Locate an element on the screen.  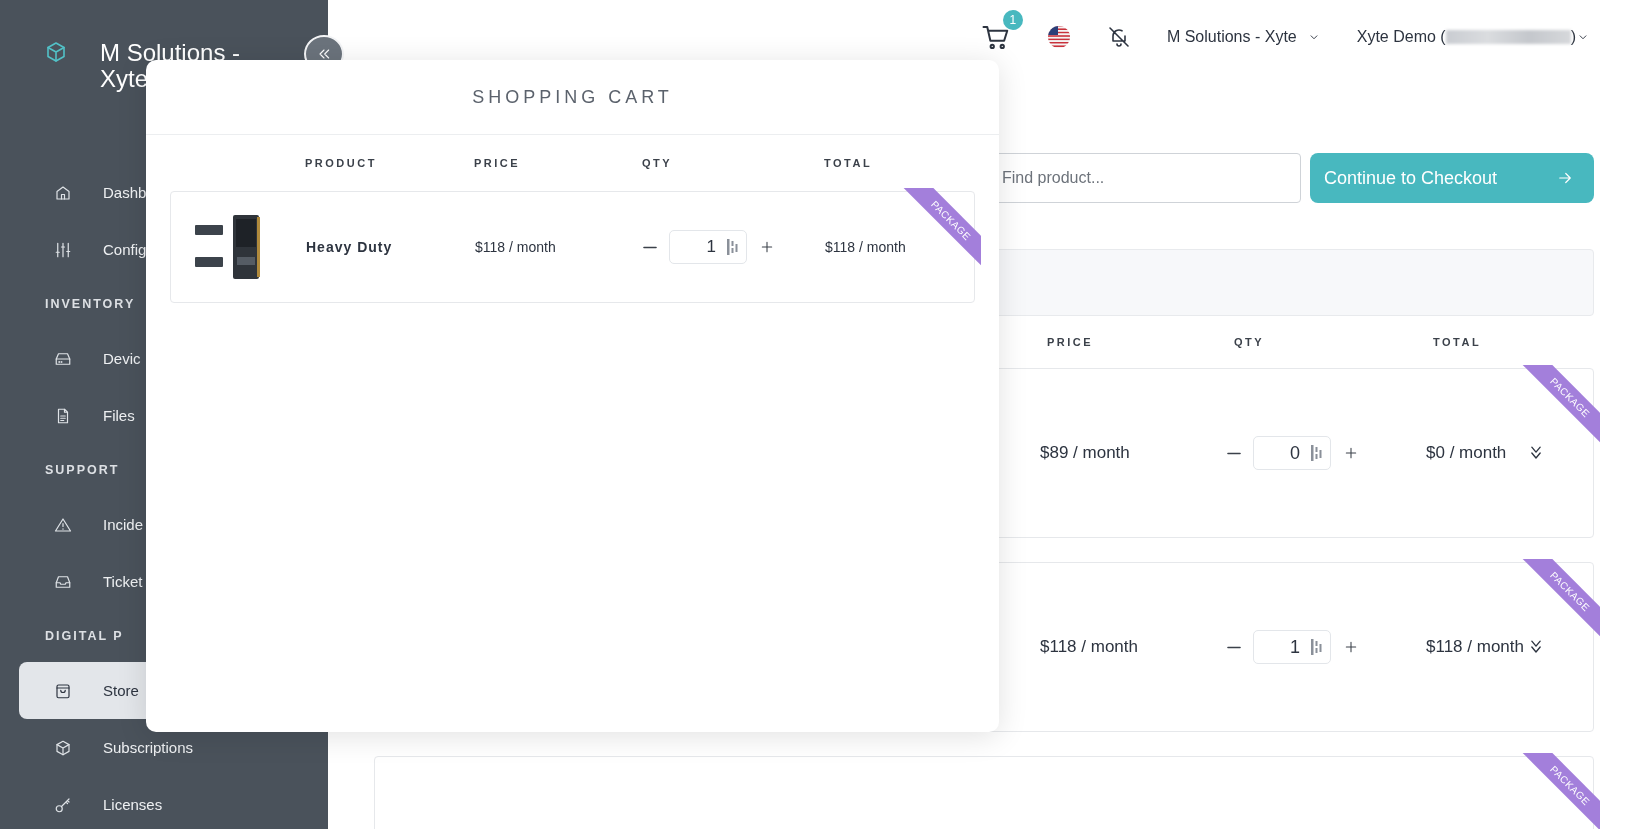
cart-count-badge: 1 is located at coordinates (1012, 20).